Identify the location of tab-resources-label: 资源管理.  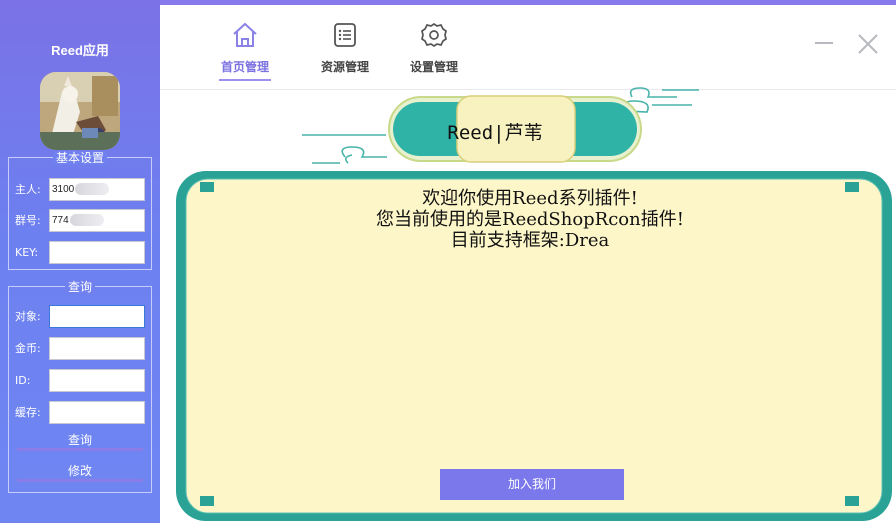
(344, 67).